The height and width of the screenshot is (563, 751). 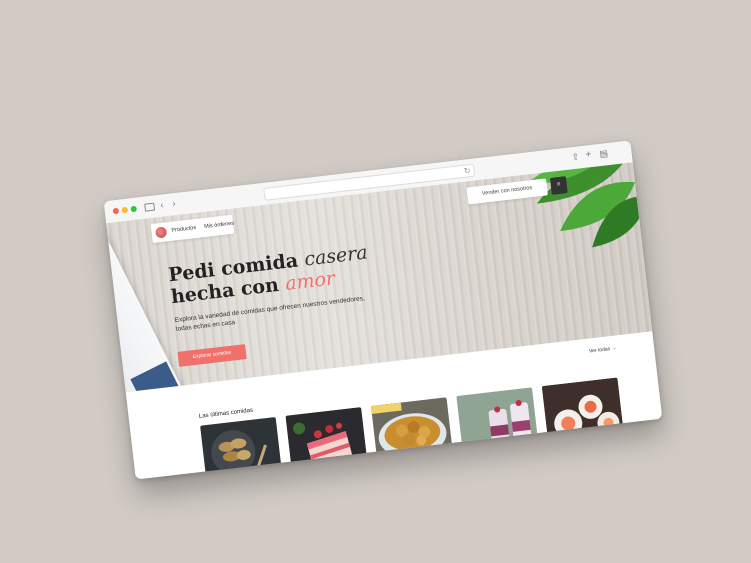 I want to click on main-nav: Productos Mis órdenes, so click(x=192, y=229).